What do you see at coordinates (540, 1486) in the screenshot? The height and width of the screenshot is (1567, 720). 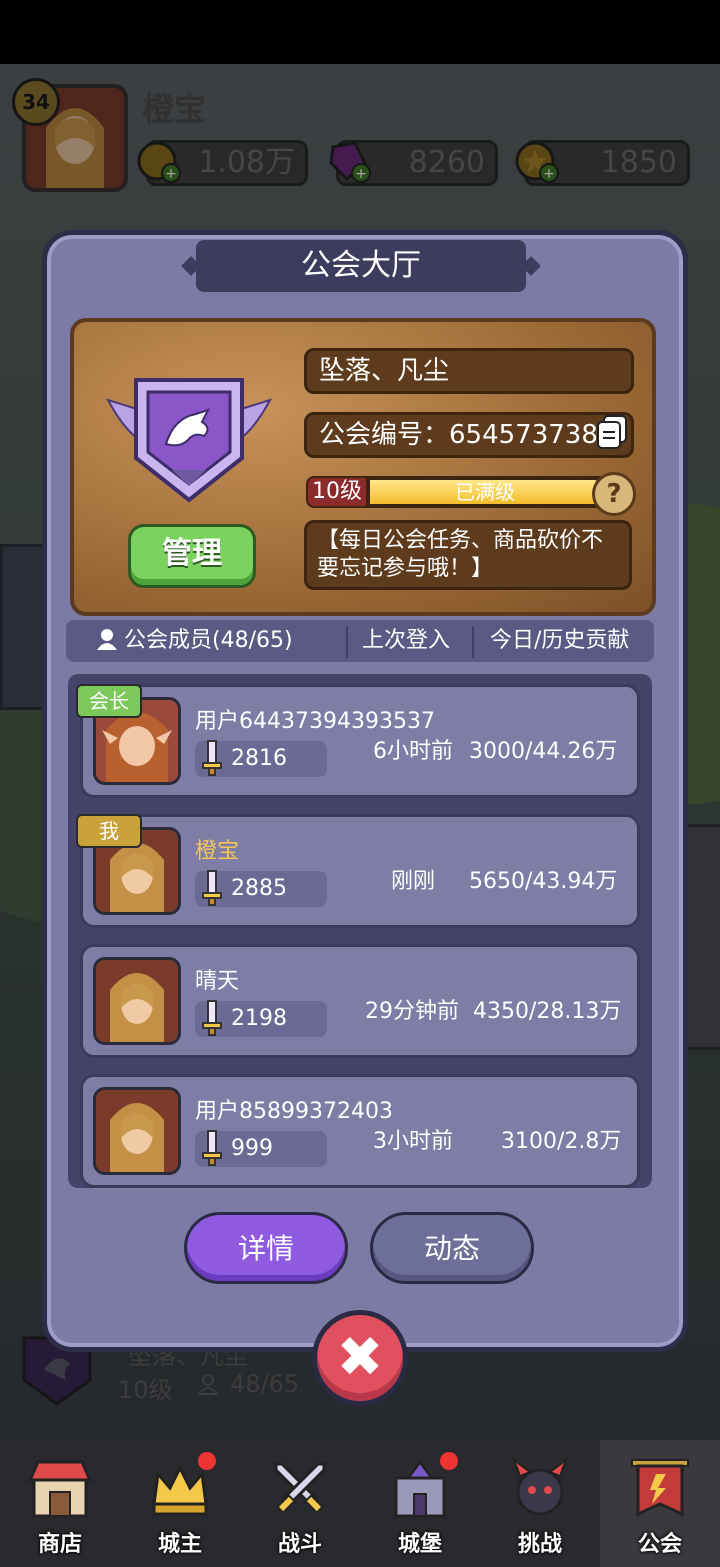 I see `demon-icon` at bounding box center [540, 1486].